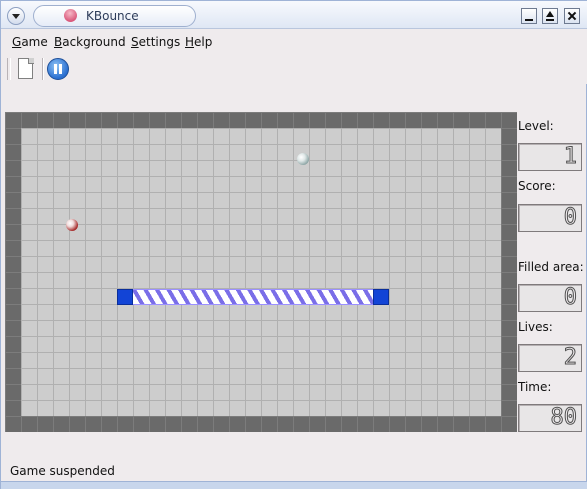 The width and height of the screenshot is (587, 489). What do you see at coordinates (155, 42) in the screenshot?
I see `menu-settings: Settings` at bounding box center [155, 42].